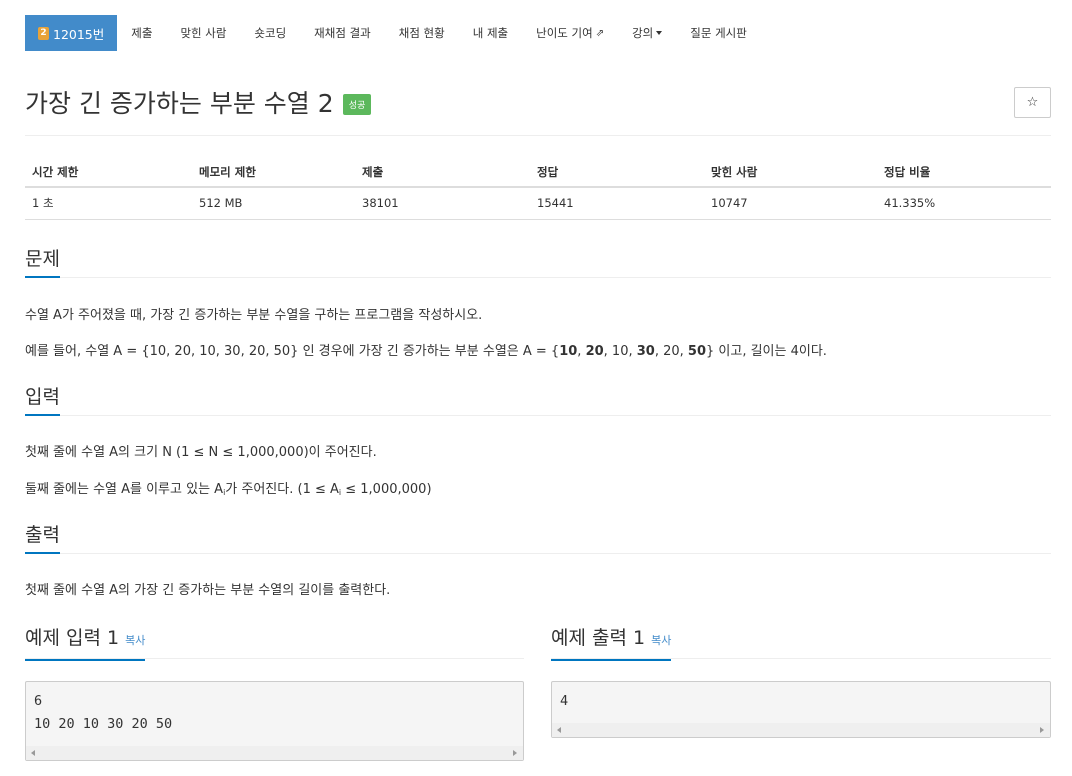 This screenshot has width=1072, height=776. Describe the element at coordinates (766, 351) in the screenshot. I see `problem-text-2c: } 이고, 길이는 4이다.` at that location.